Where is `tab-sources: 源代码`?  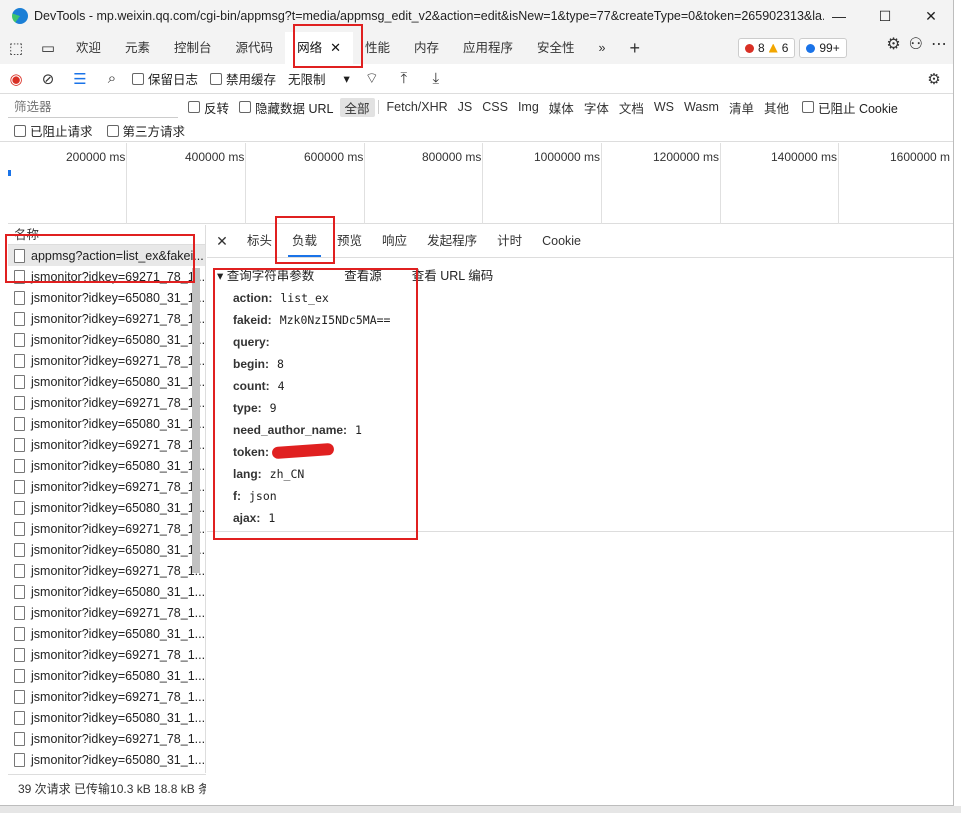
tab-sources: 源代码 is located at coordinates (255, 48).